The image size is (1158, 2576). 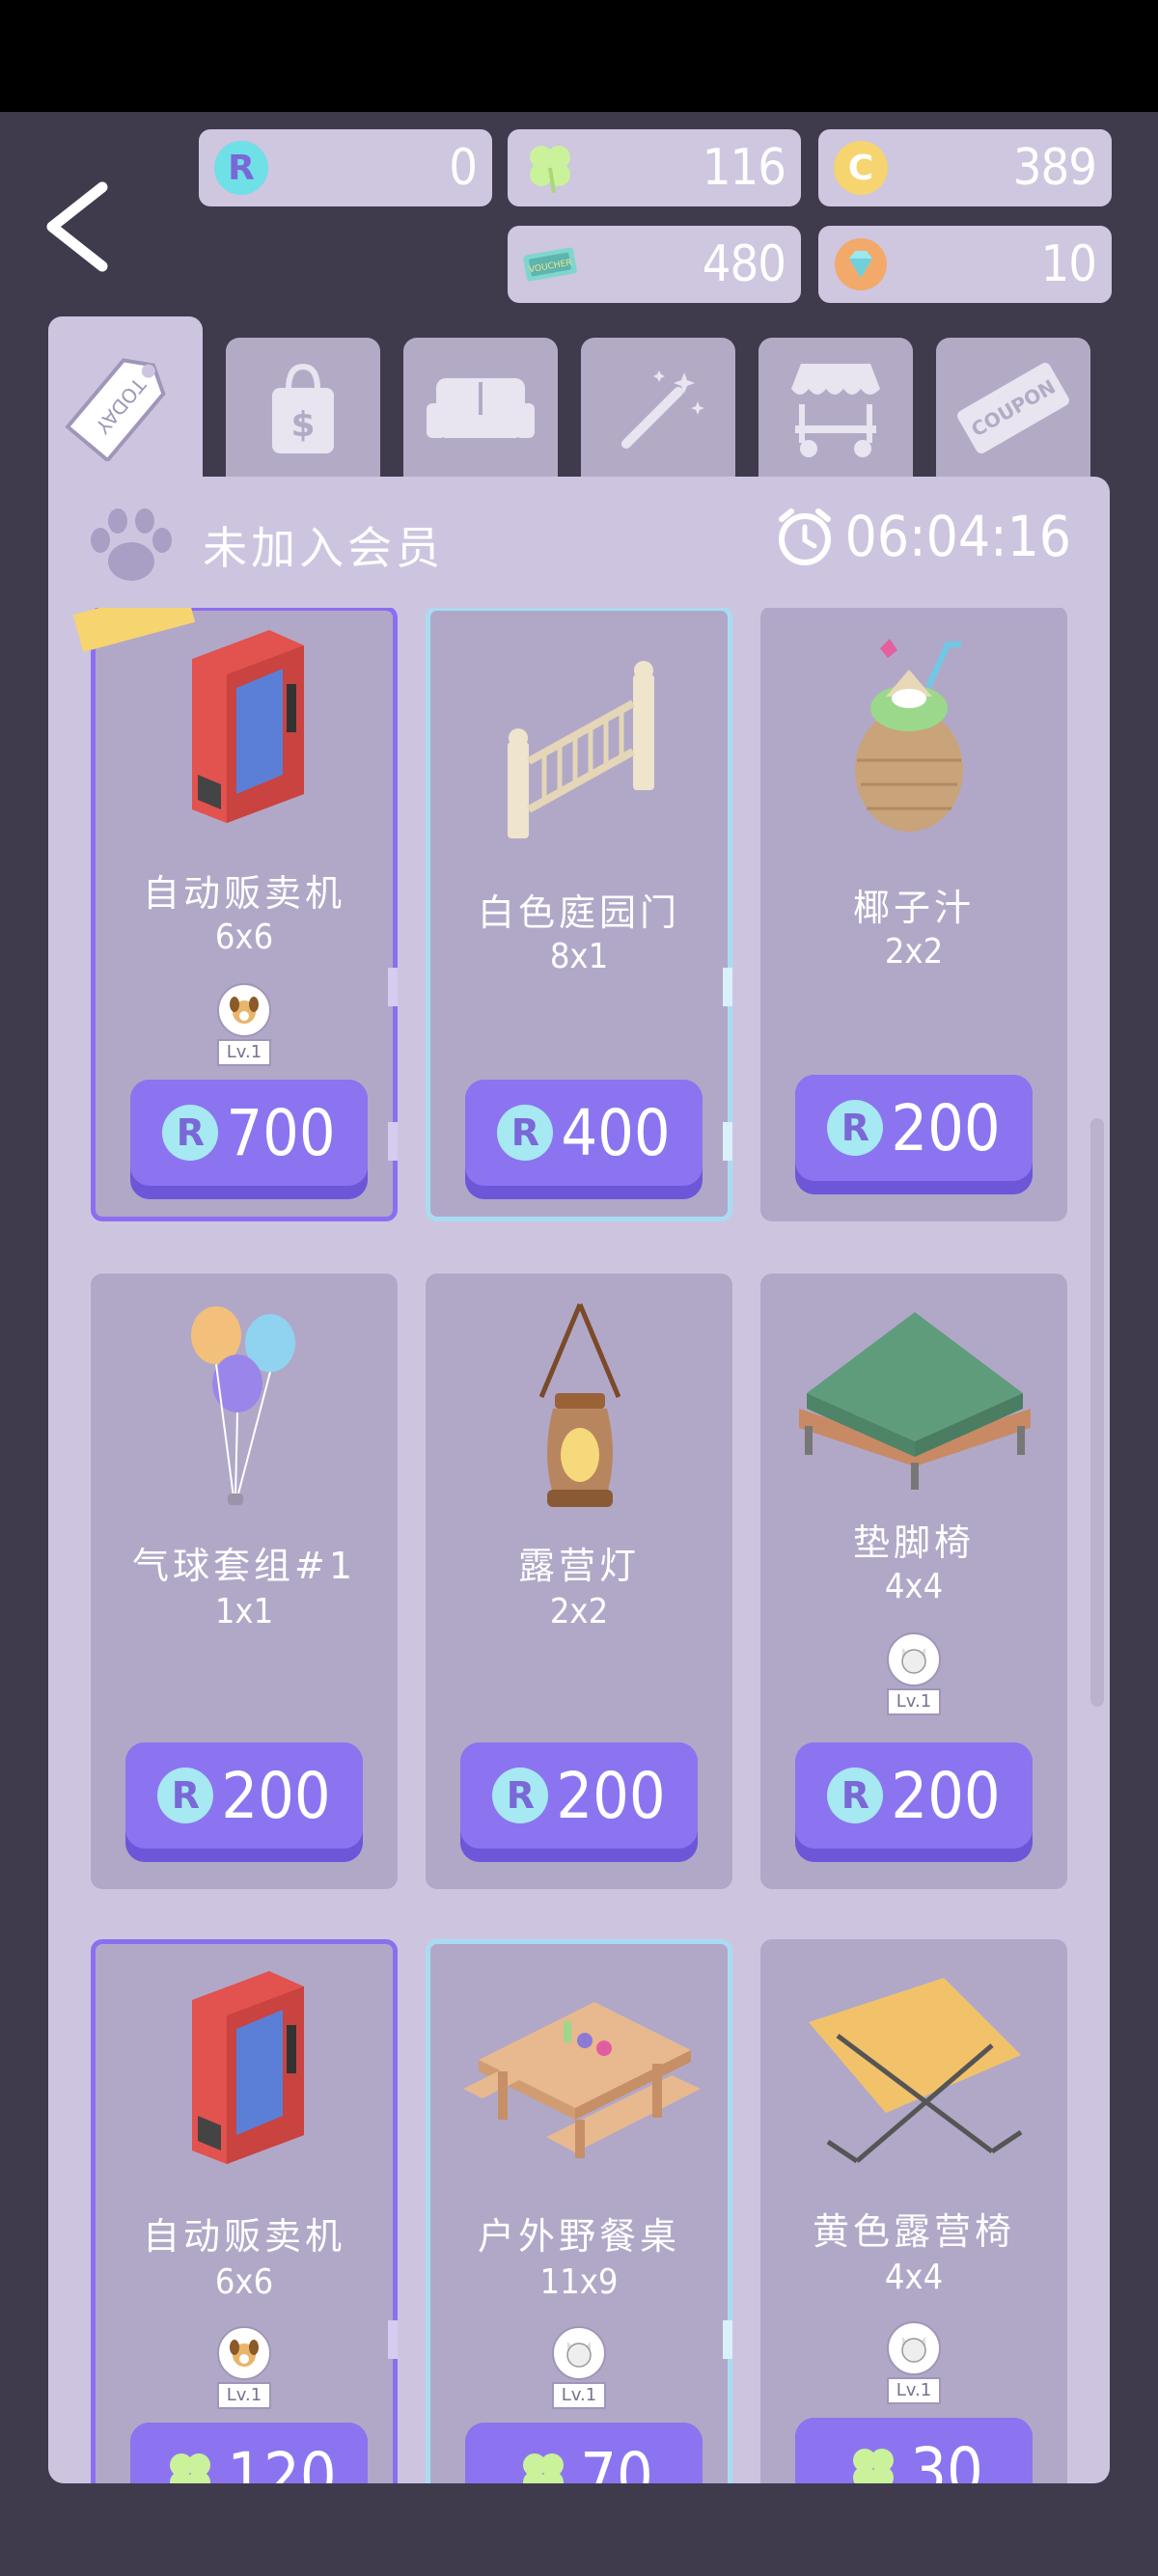 I want to click on coconut-juice-image, so click(x=909, y=736).